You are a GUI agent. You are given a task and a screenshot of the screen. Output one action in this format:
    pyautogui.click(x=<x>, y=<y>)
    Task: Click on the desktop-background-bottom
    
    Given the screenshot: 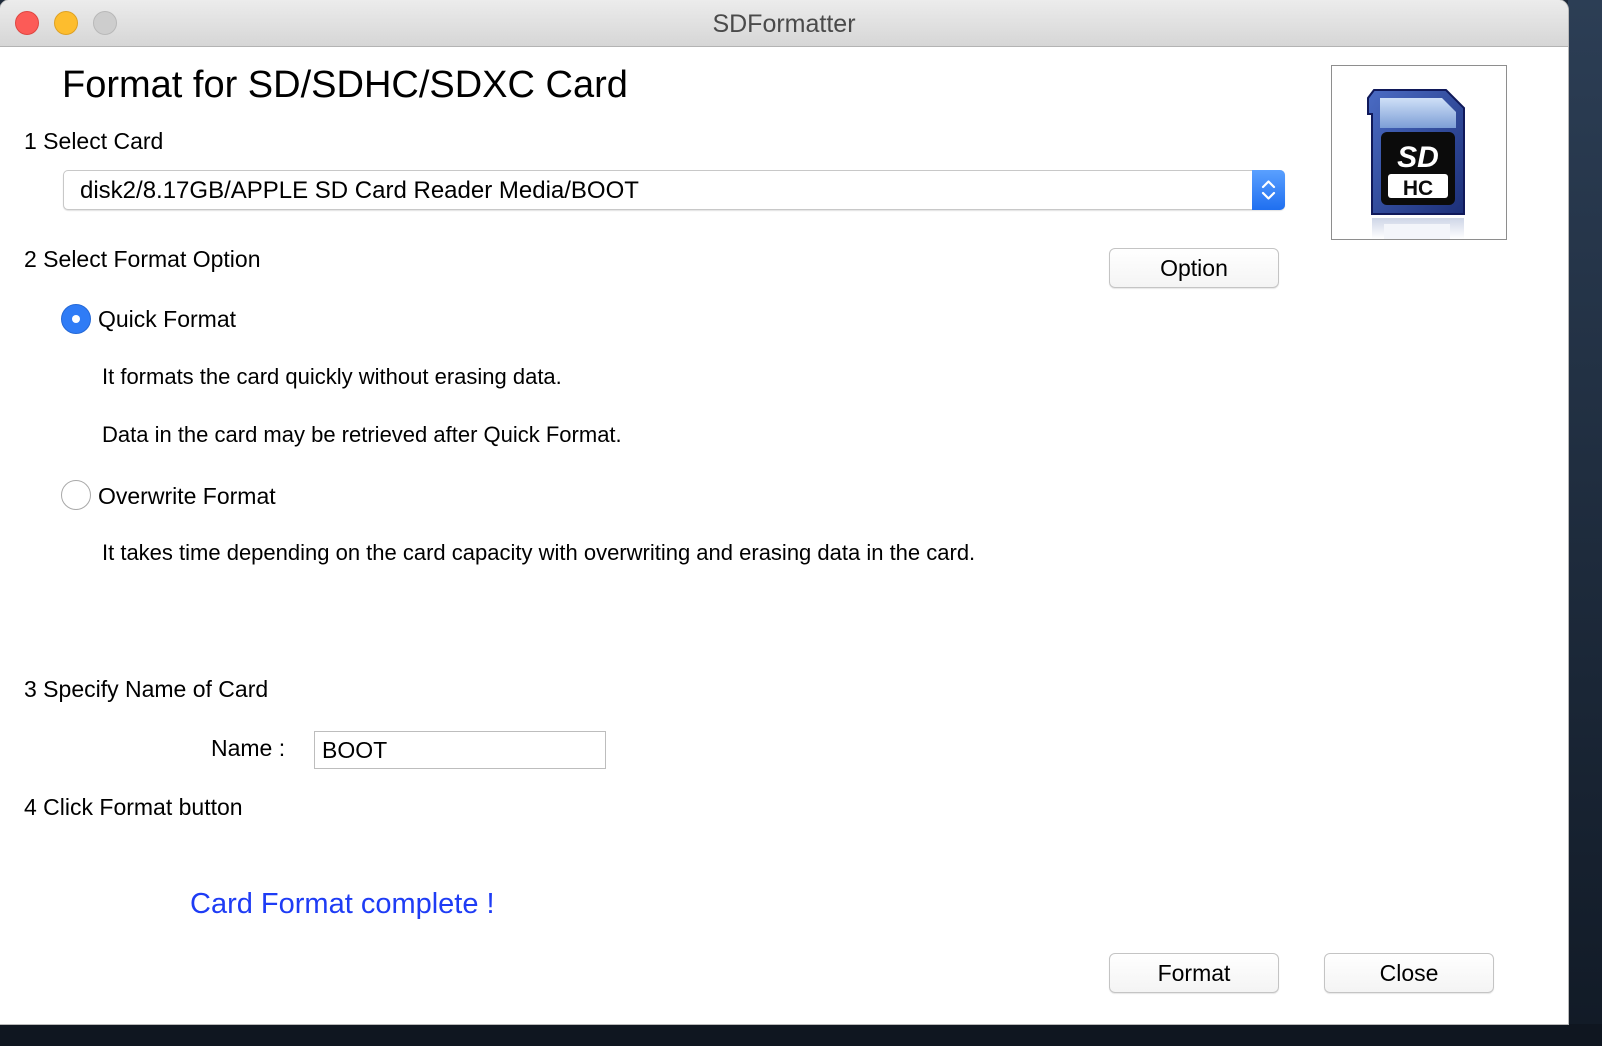 What is the action you would take?
    pyautogui.click(x=801, y=1035)
    